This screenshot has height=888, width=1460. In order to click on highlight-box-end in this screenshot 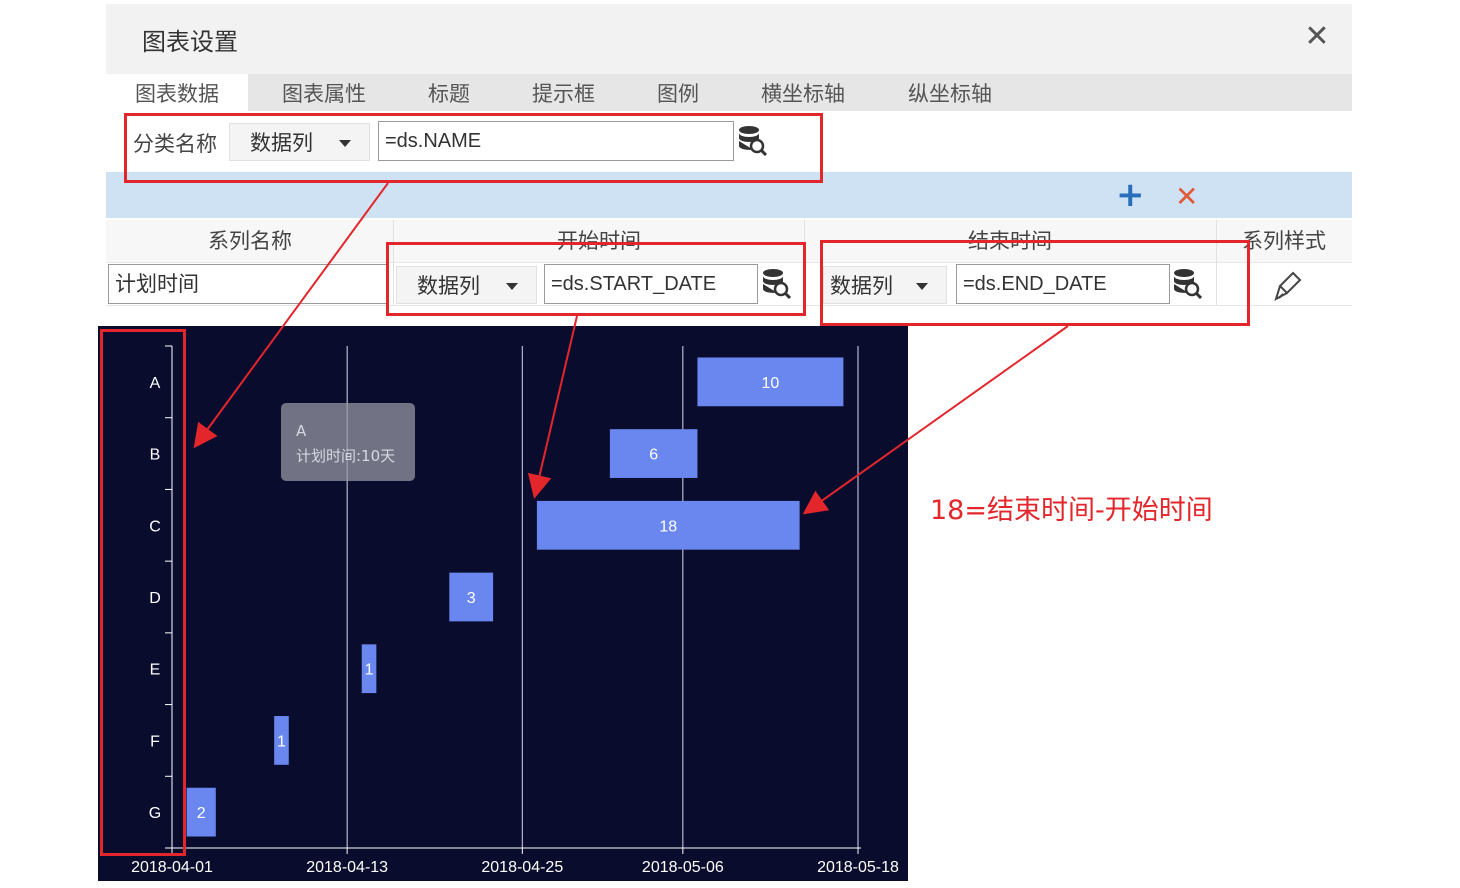, I will do `click(1035, 283)`.